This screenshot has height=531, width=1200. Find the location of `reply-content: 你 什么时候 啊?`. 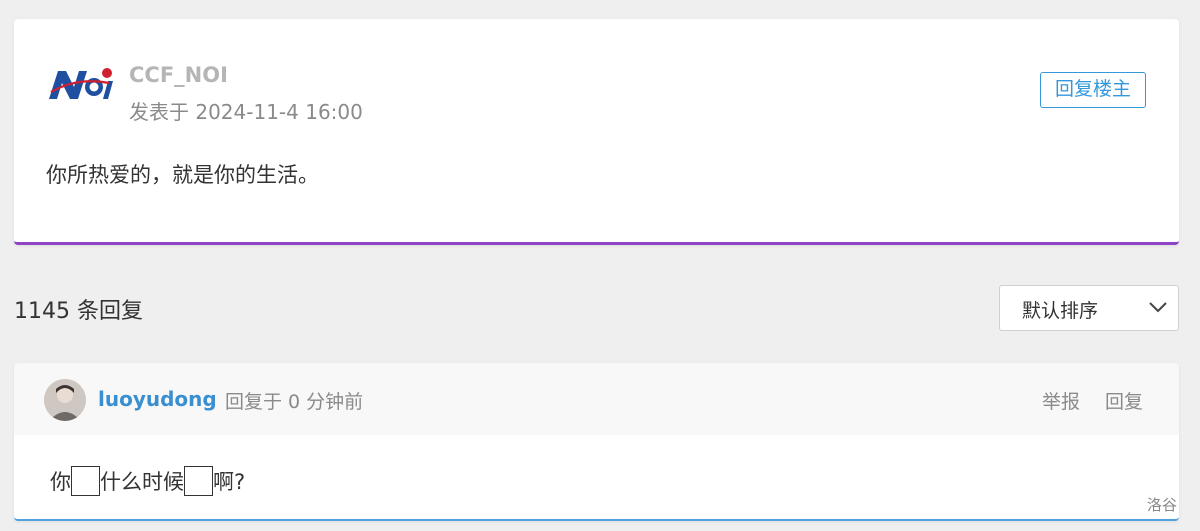

reply-content: 你 什么时候 啊? is located at coordinates (147, 481).